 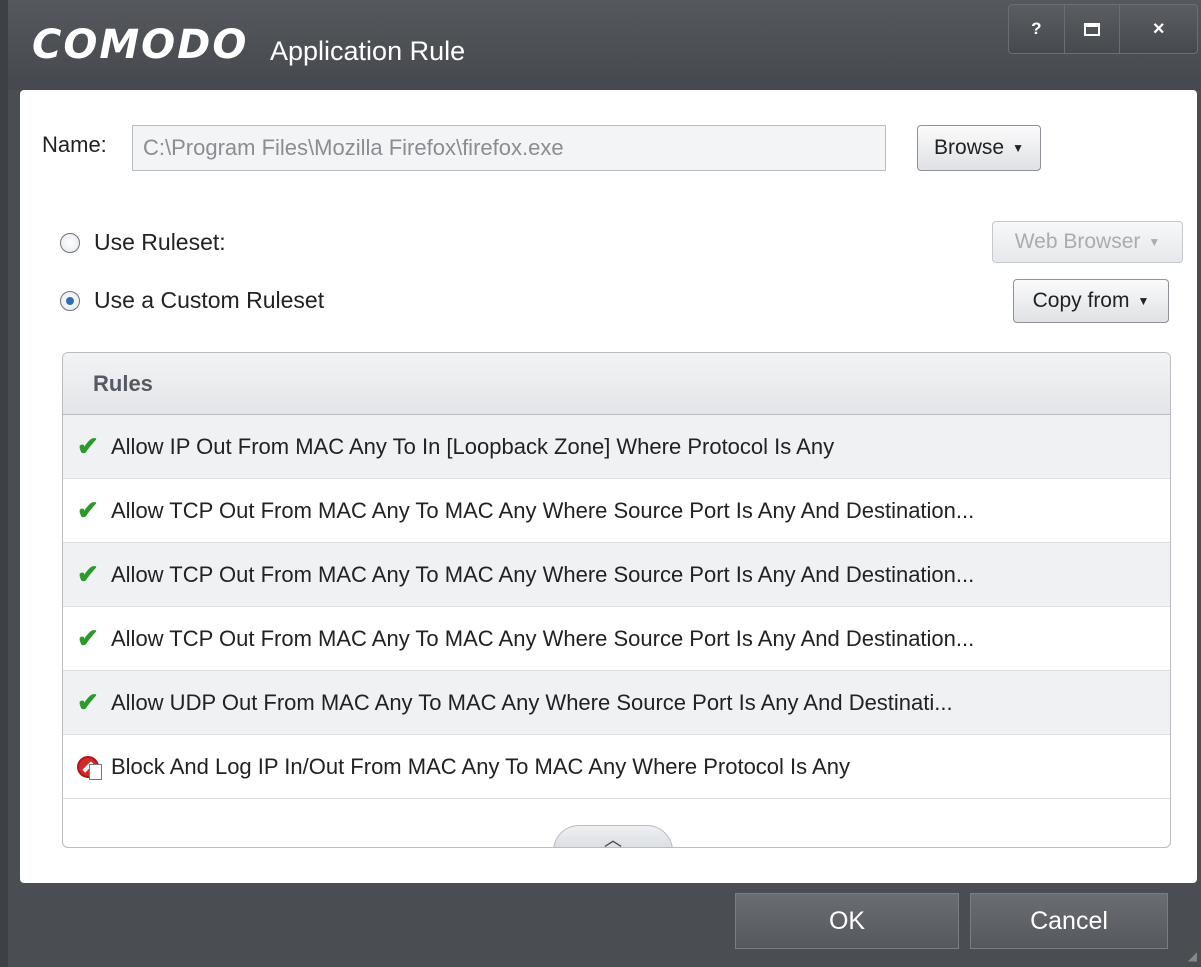 I want to click on window-controls: ? ×, so click(x=1103, y=29).